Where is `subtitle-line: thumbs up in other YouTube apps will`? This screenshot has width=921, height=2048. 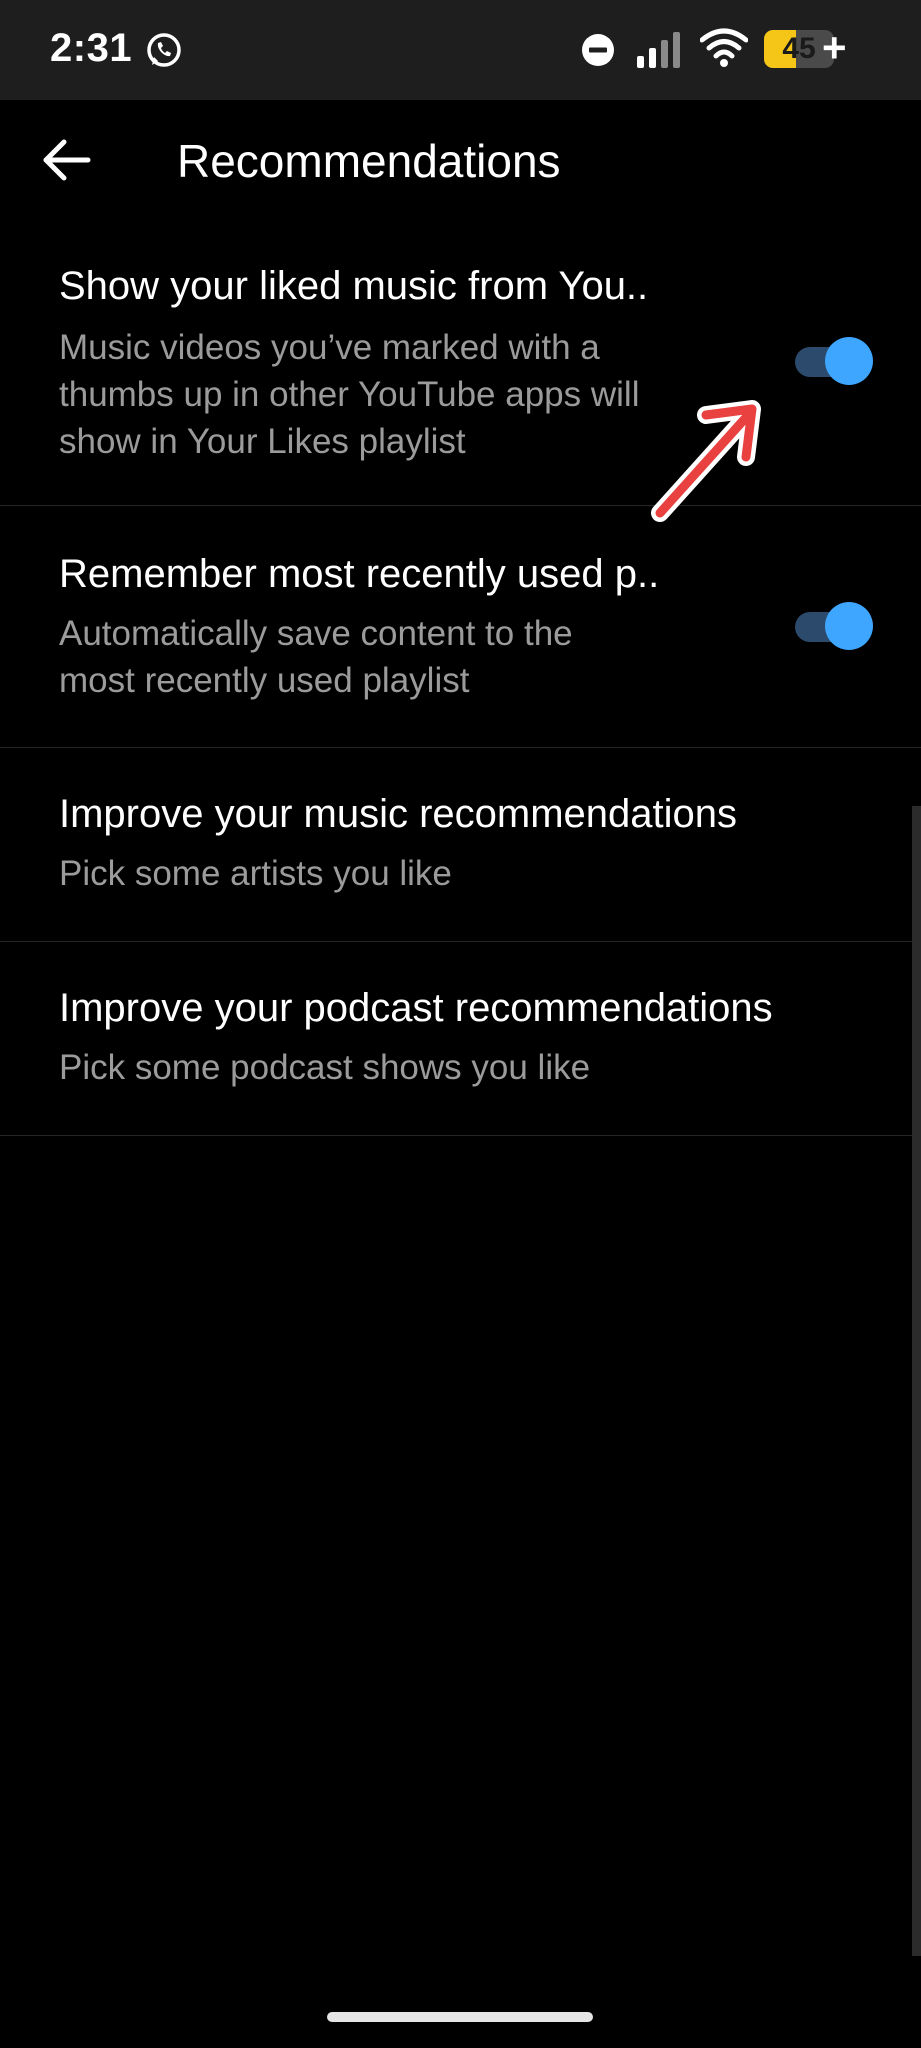 subtitle-line: thumbs up in other YouTube apps will is located at coordinates (349, 394).